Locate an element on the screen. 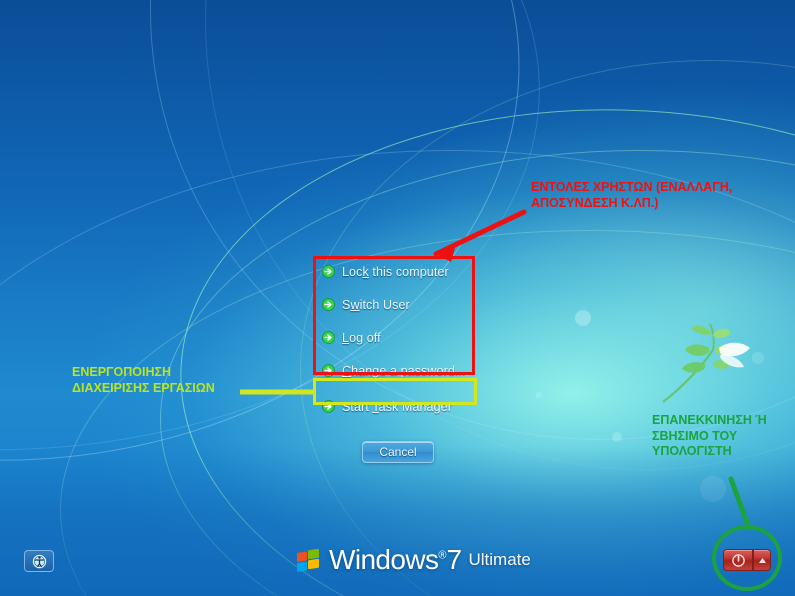  windows-wordmark: Windows®7 is located at coordinates (396, 559).